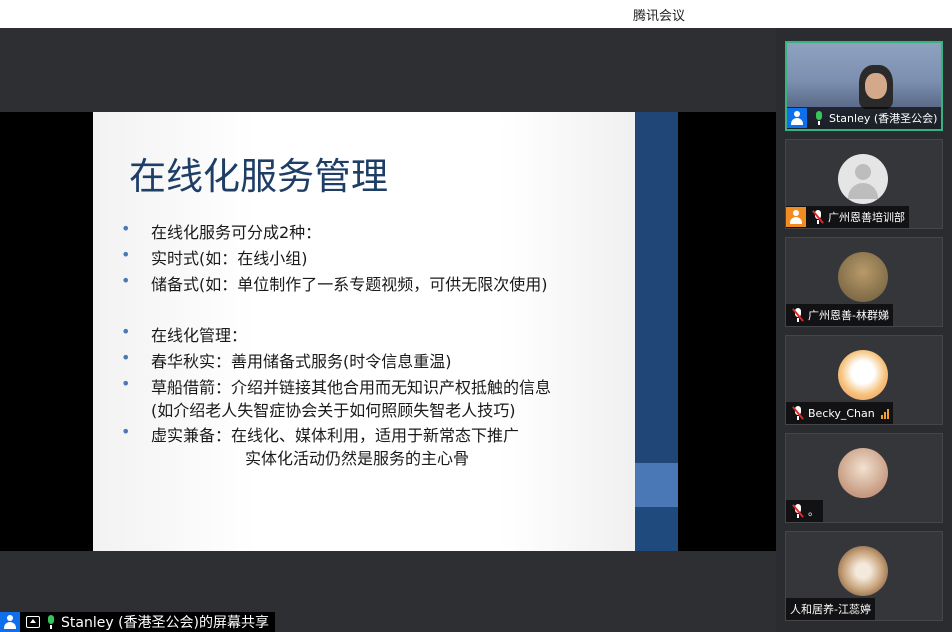 The image size is (952, 632). I want to click on participant-namebar: Becky_Chan, so click(839, 413).